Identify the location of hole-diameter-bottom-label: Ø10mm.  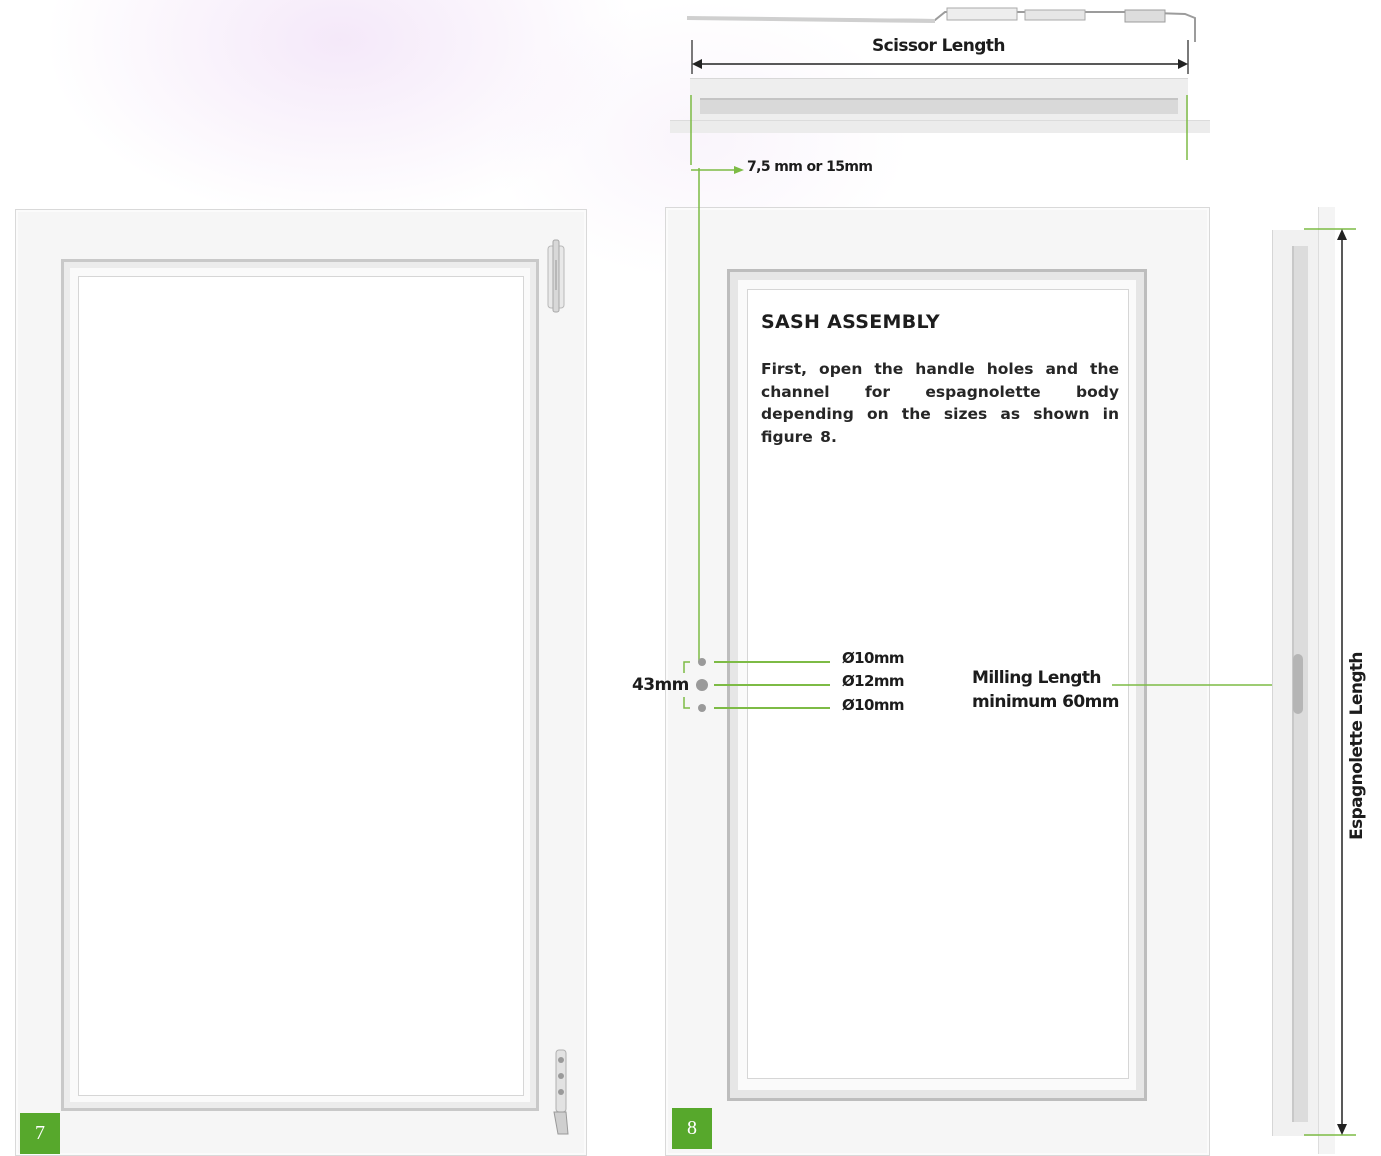
(873, 705).